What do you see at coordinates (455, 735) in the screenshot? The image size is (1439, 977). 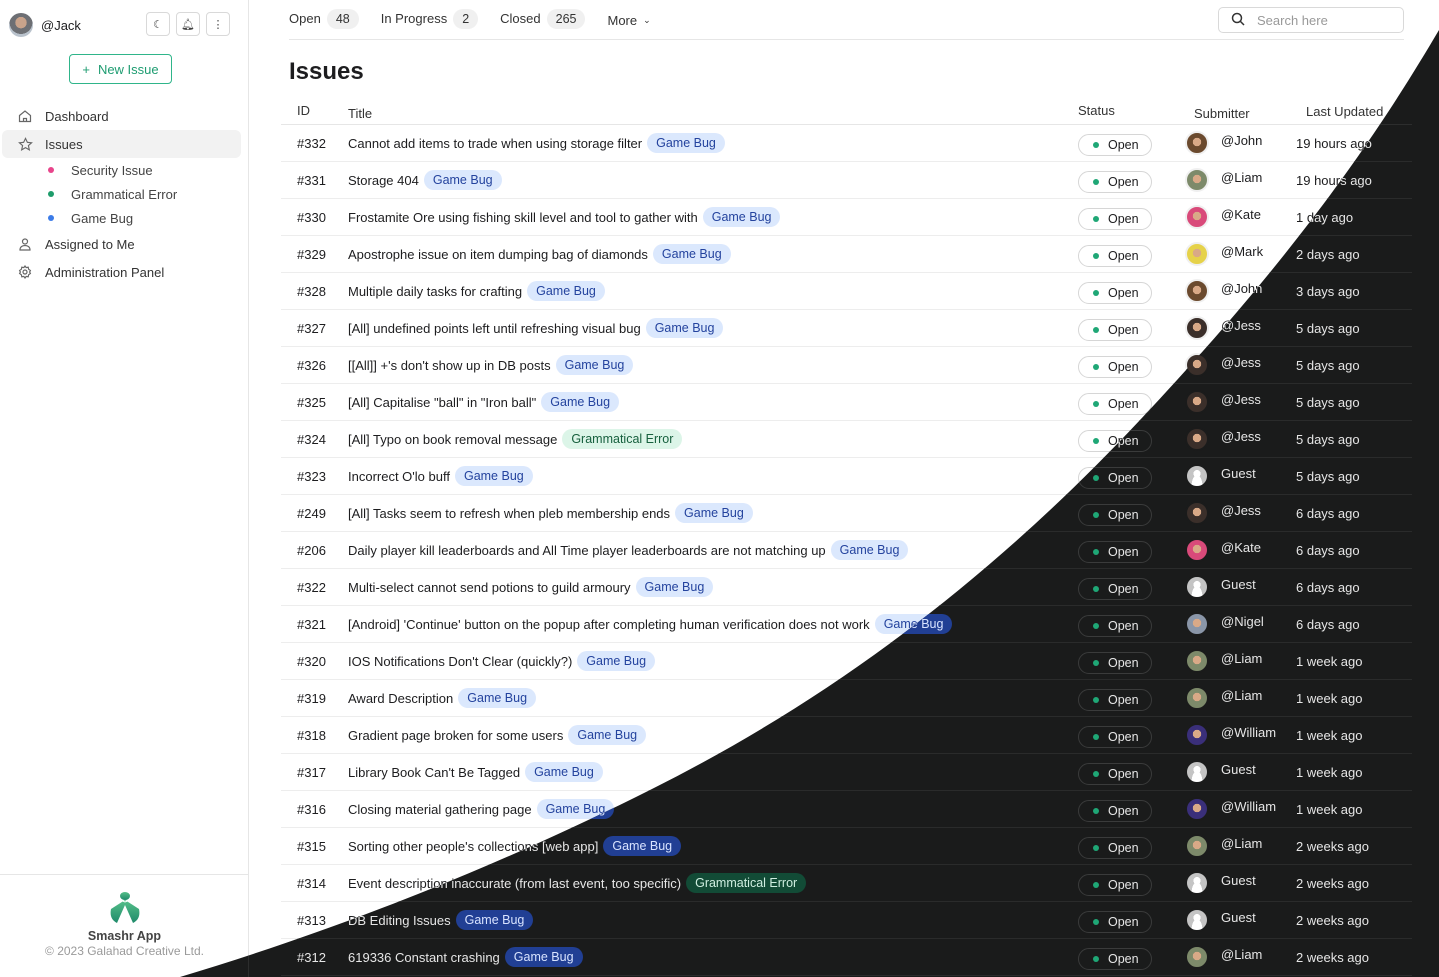 I see `issue-title: Gradient page broken for some users` at bounding box center [455, 735].